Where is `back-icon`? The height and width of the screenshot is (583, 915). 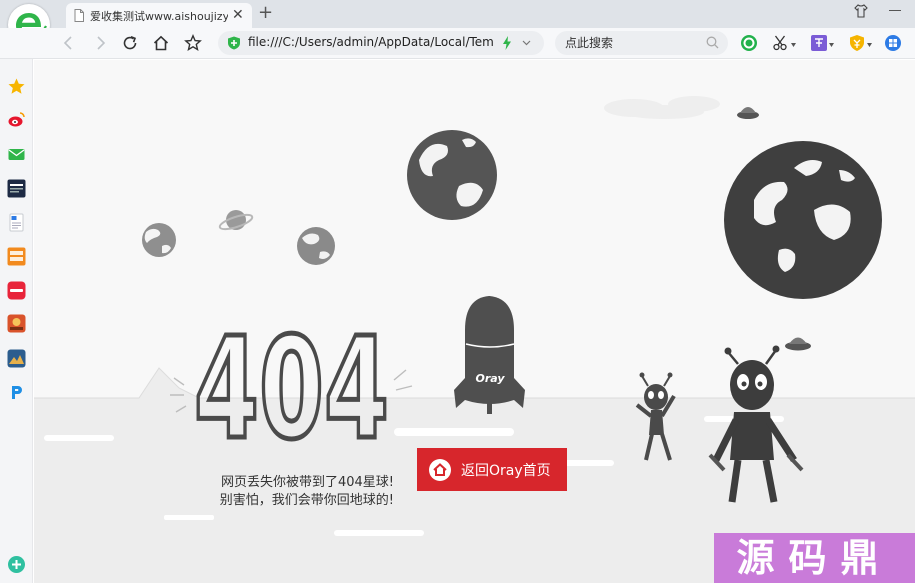
back-icon is located at coordinates (69, 43).